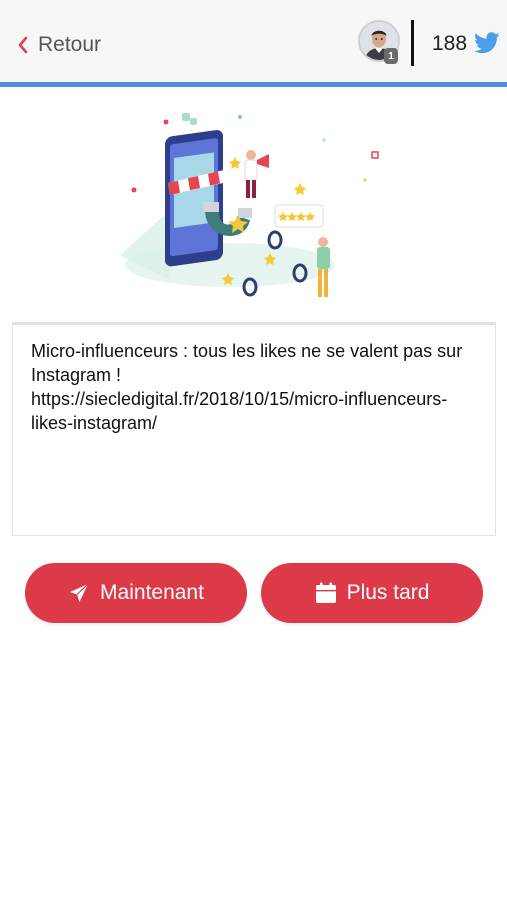 The height and width of the screenshot is (900, 507). I want to click on calendar-icon, so click(326, 593).